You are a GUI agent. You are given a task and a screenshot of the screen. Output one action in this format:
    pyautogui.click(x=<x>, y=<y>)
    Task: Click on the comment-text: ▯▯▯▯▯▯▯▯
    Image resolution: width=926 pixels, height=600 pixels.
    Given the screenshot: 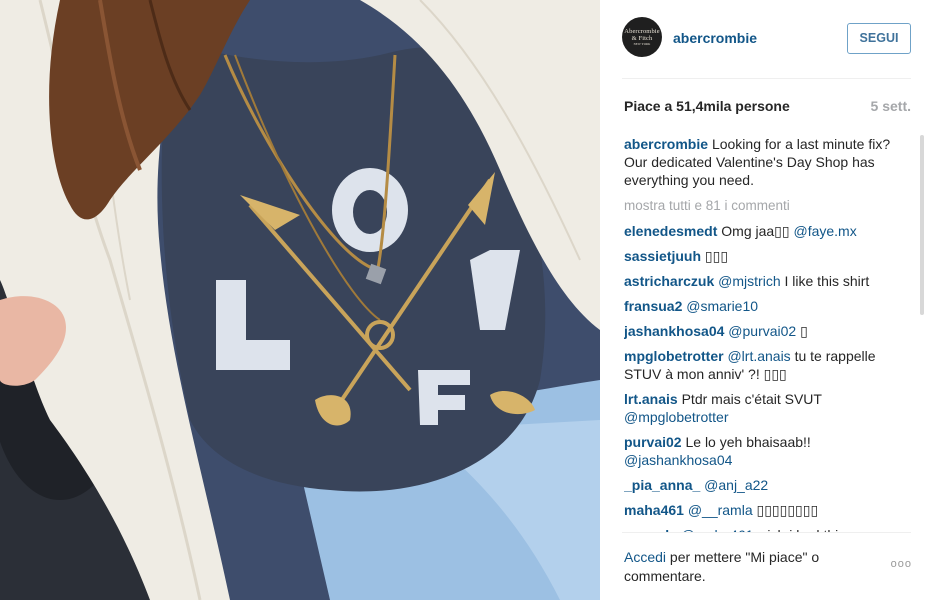 What is the action you would take?
    pyautogui.click(x=787, y=510)
    